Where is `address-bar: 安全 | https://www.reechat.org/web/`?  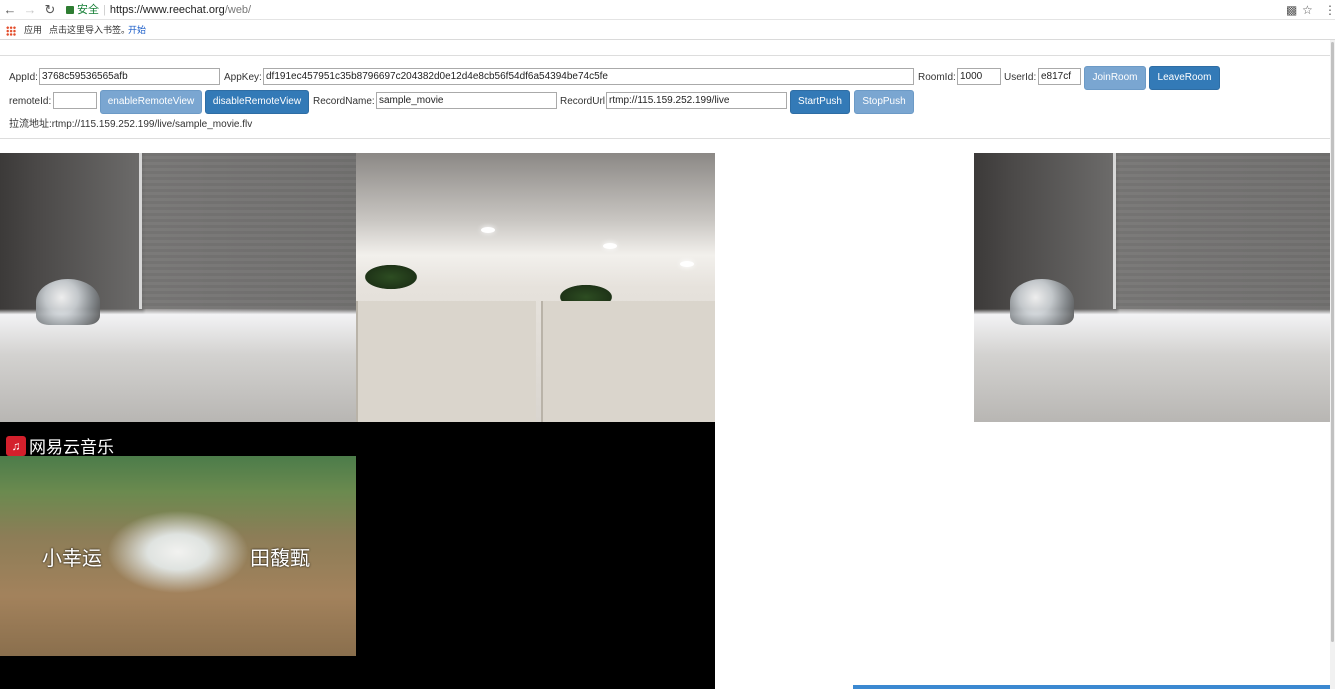 address-bar: 安全 | https://www.reechat.org/web/ is located at coordinates (156, 10).